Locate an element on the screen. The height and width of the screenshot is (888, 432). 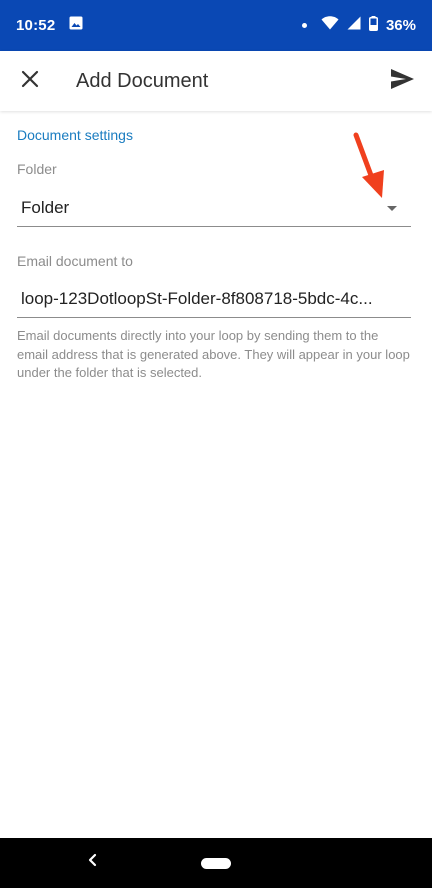
status-bar: 10:52 36% is located at coordinates (216, 25).